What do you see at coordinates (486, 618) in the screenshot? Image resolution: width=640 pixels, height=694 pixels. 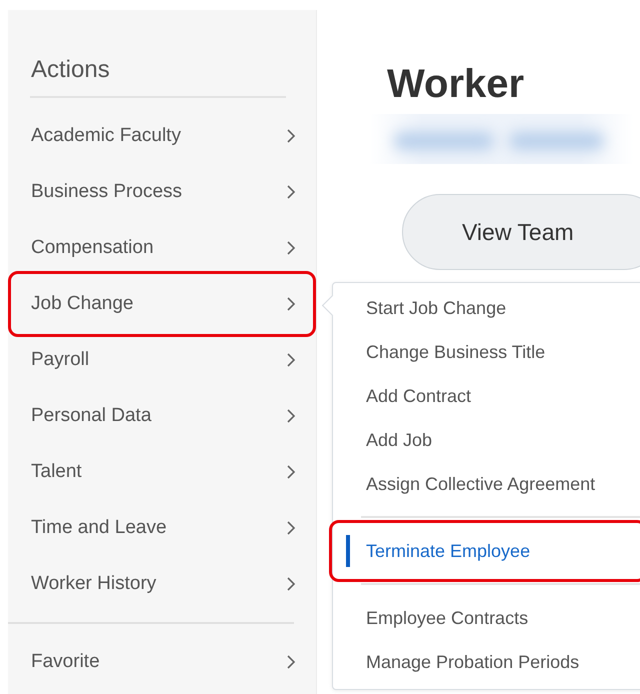 I see `submenu-item: Employee Contracts` at bounding box center [486, 618].